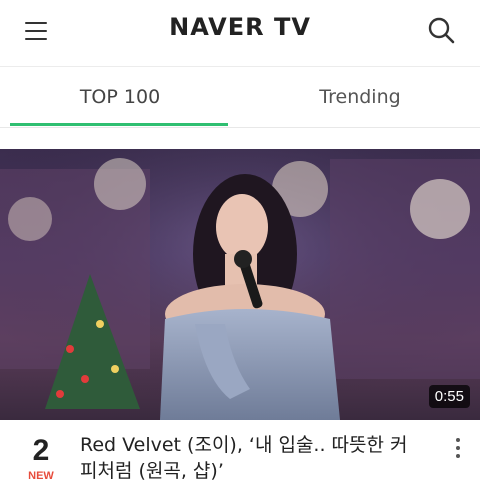 This screenshot has width=480, height=490. Describe the element at coordinates (41, 476) in the screenshot. I see `new-badge: NEW` at that location.